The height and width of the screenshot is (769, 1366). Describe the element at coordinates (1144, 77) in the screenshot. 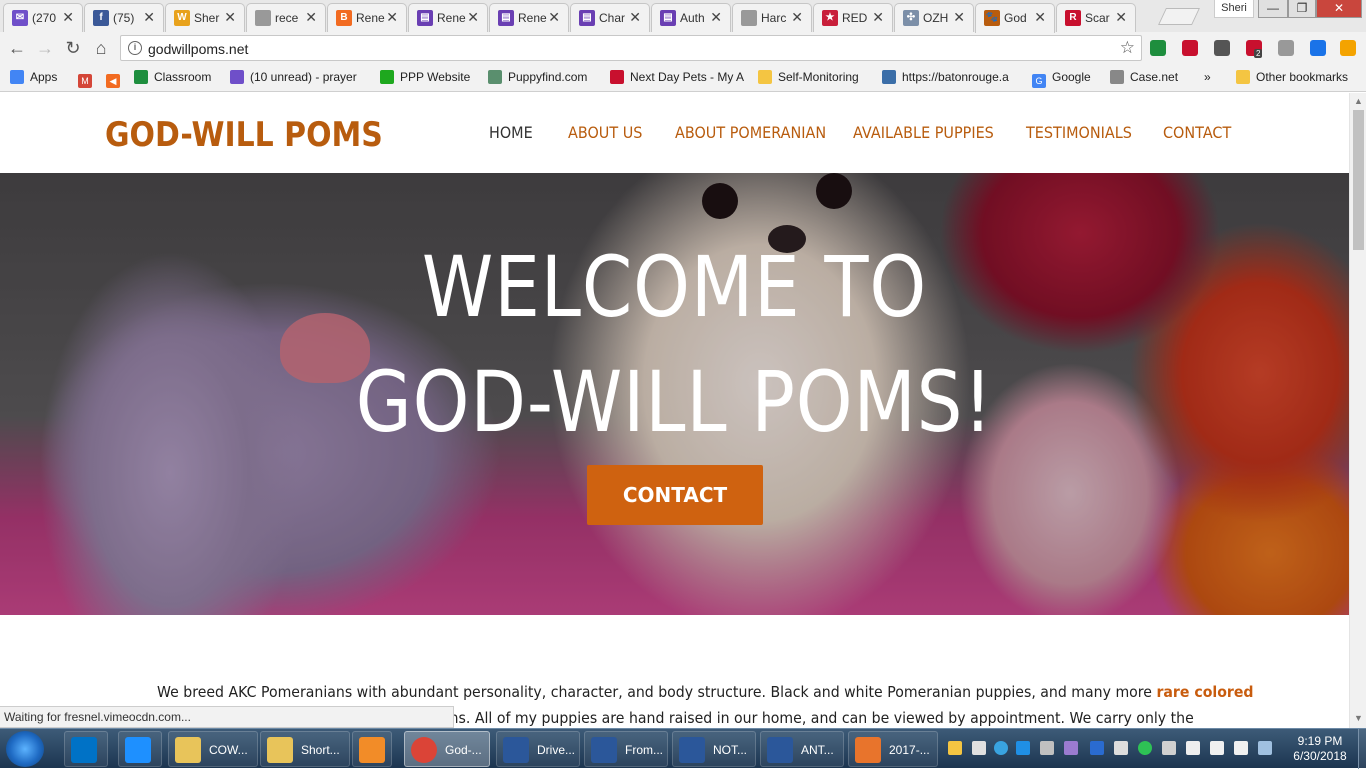

I see `bookmark-item: Case.net` at that location.